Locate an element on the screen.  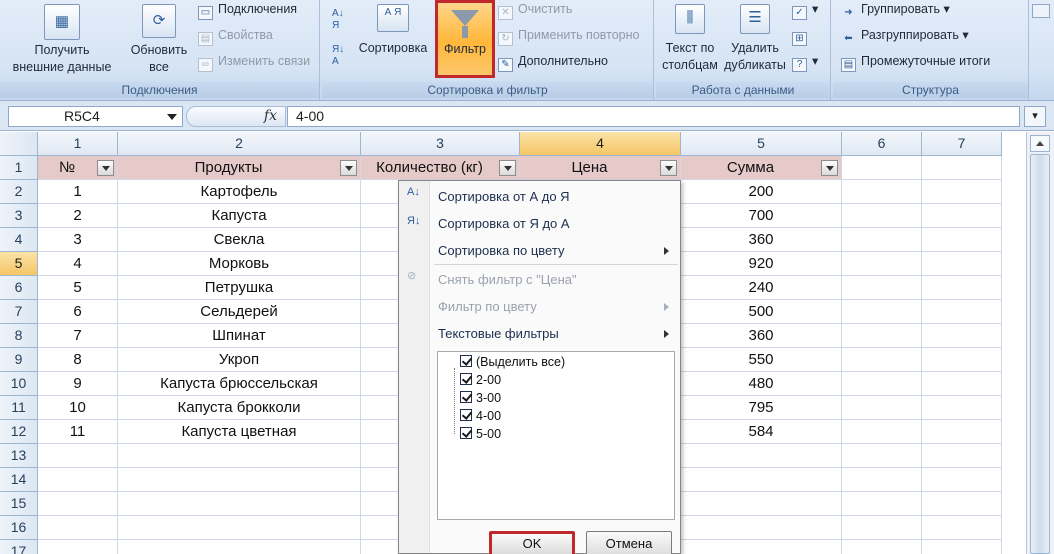
menu-filter-by-color: Фильтр по цвету is located at coordinates (487, 306).